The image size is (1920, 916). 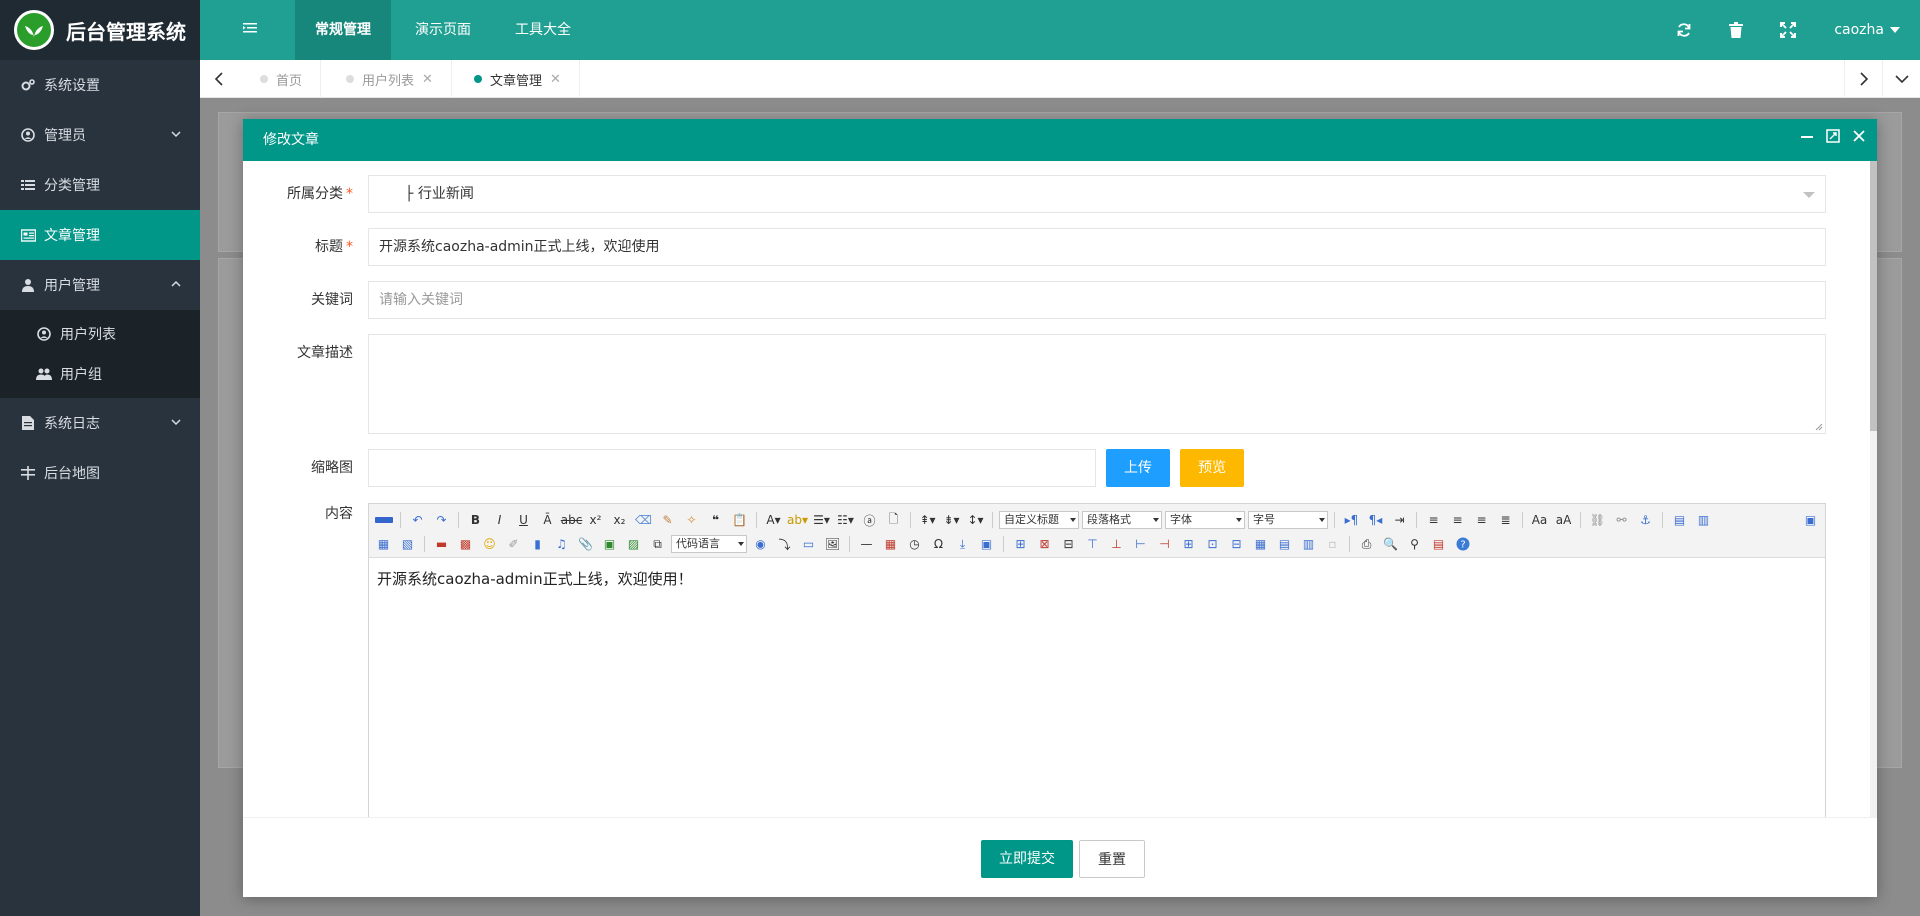 I want to click on header-tab-demo: 演示页面, so click(x=443, y=30).